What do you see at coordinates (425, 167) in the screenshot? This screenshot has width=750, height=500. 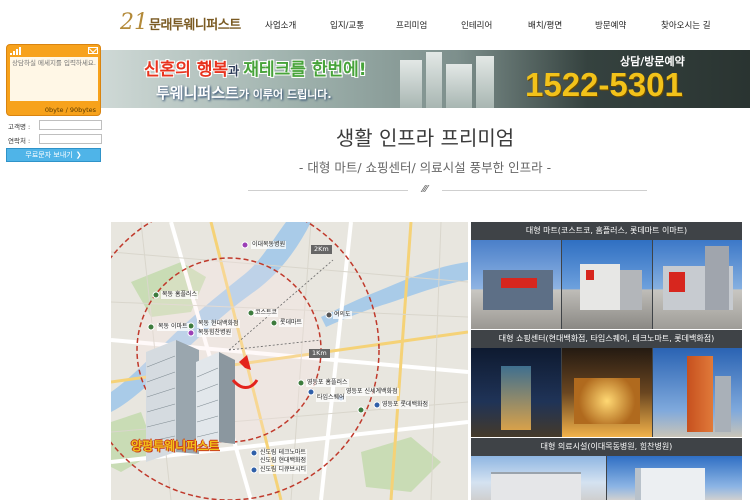 I see `section-subtitle: - 대형 마트/ 쇼핑센터/ 의료시설 풍부한 인프라 -` at bounding box center [425, 167].